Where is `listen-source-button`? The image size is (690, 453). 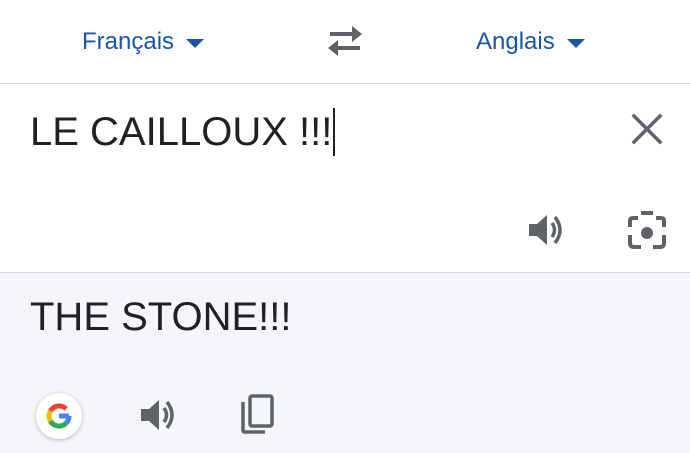
listen-source-button is located at coordinates (546, 230).